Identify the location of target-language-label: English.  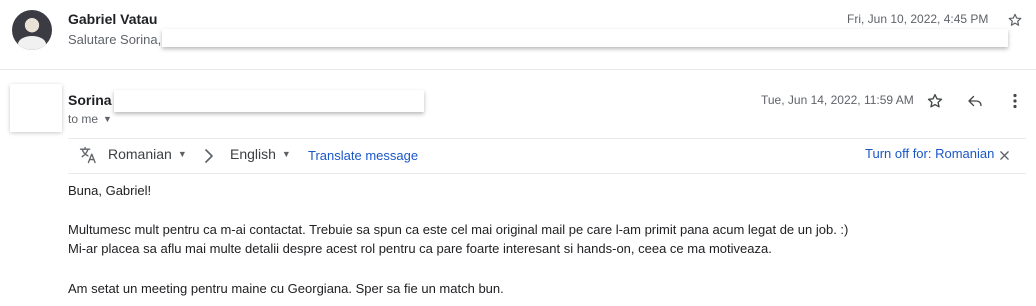
(253, 154).